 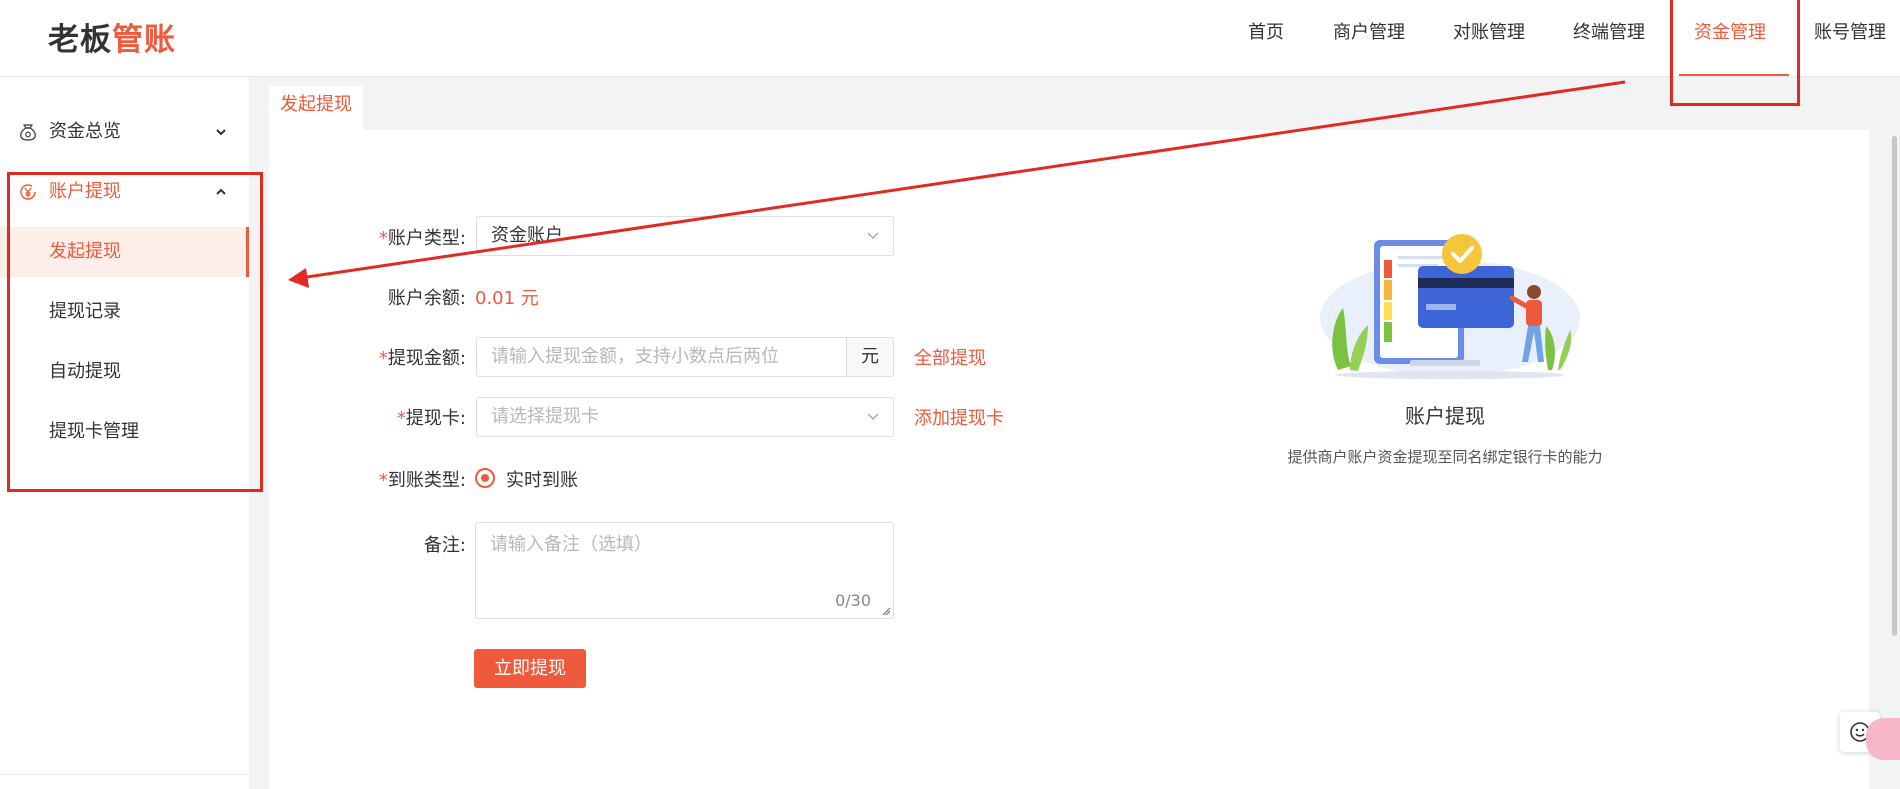 I want to click on nav-account-management: 账号管理, so click(x=1850, y=38).